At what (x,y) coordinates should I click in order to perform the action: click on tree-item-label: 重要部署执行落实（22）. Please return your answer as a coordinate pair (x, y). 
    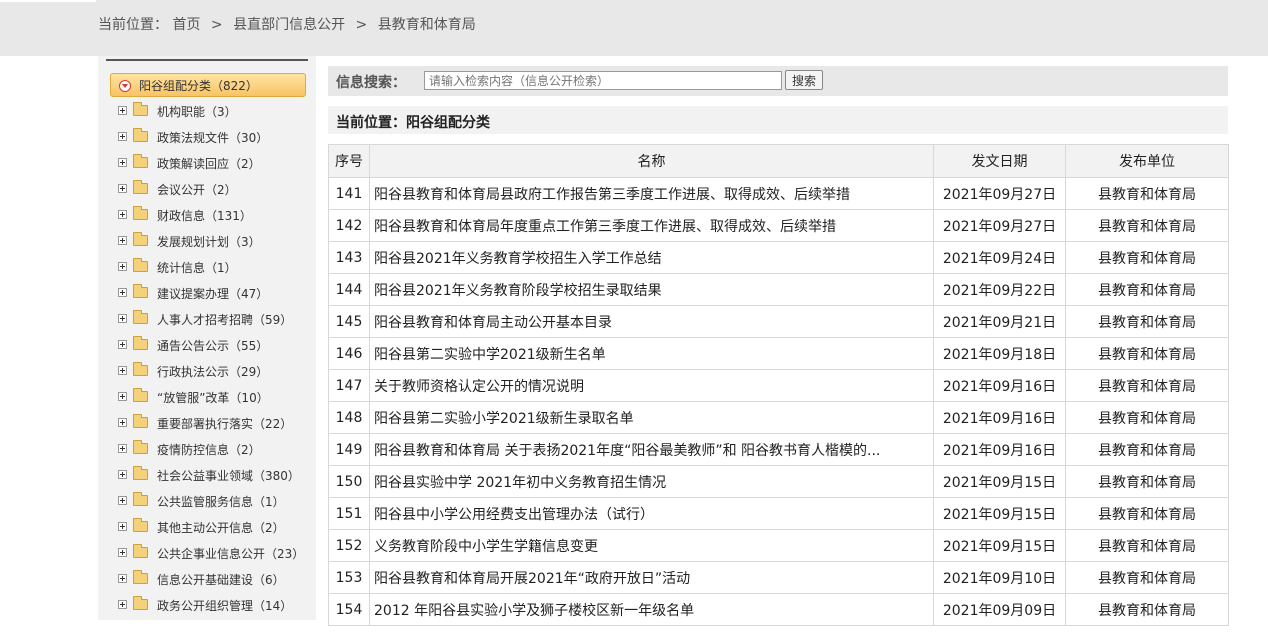
    Looking at the image, I should click on (224, 424).